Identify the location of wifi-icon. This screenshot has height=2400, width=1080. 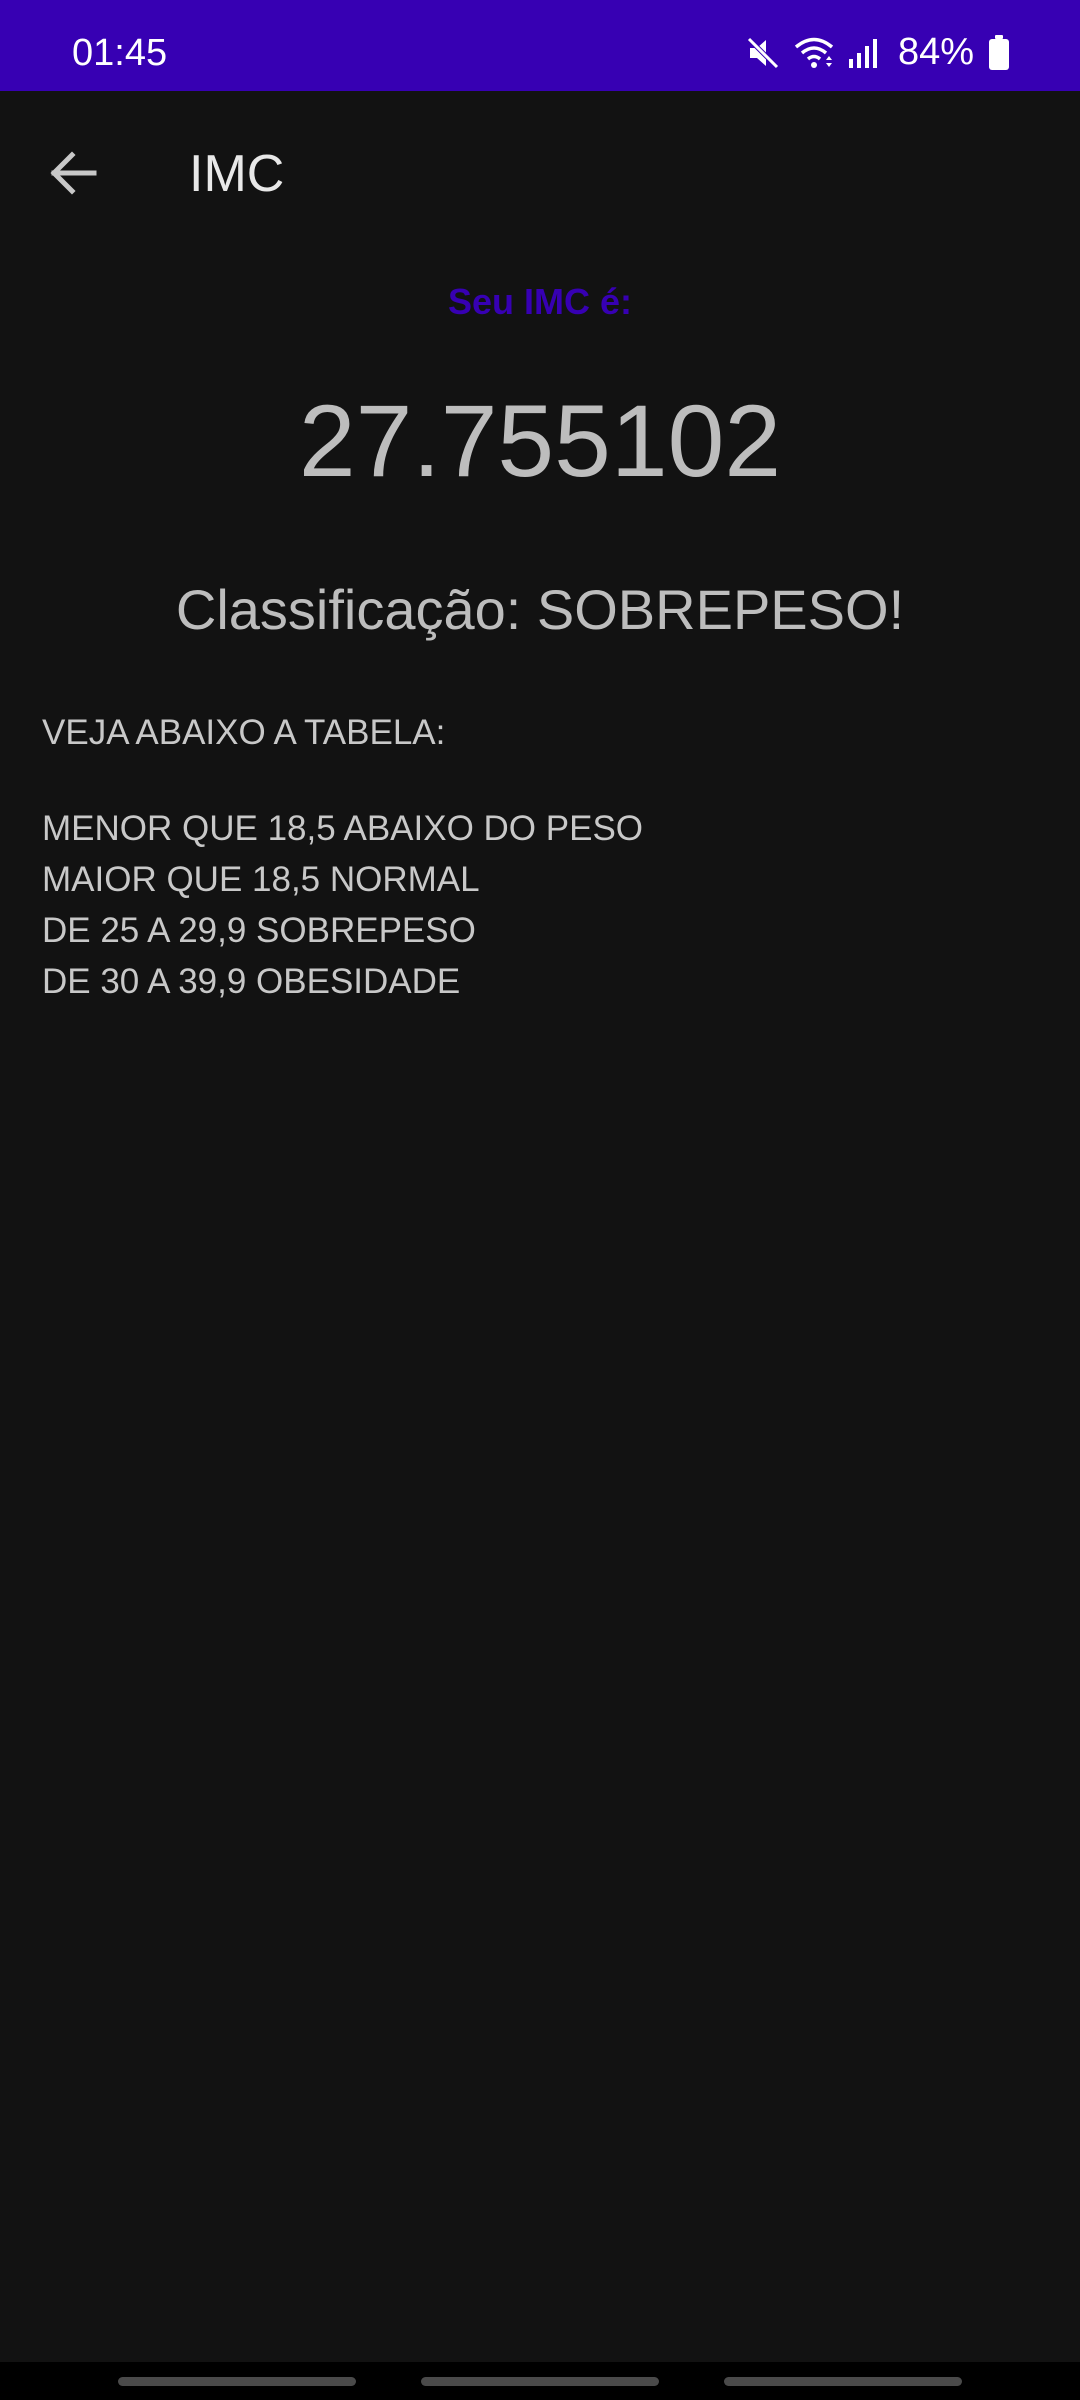
(814, 53).